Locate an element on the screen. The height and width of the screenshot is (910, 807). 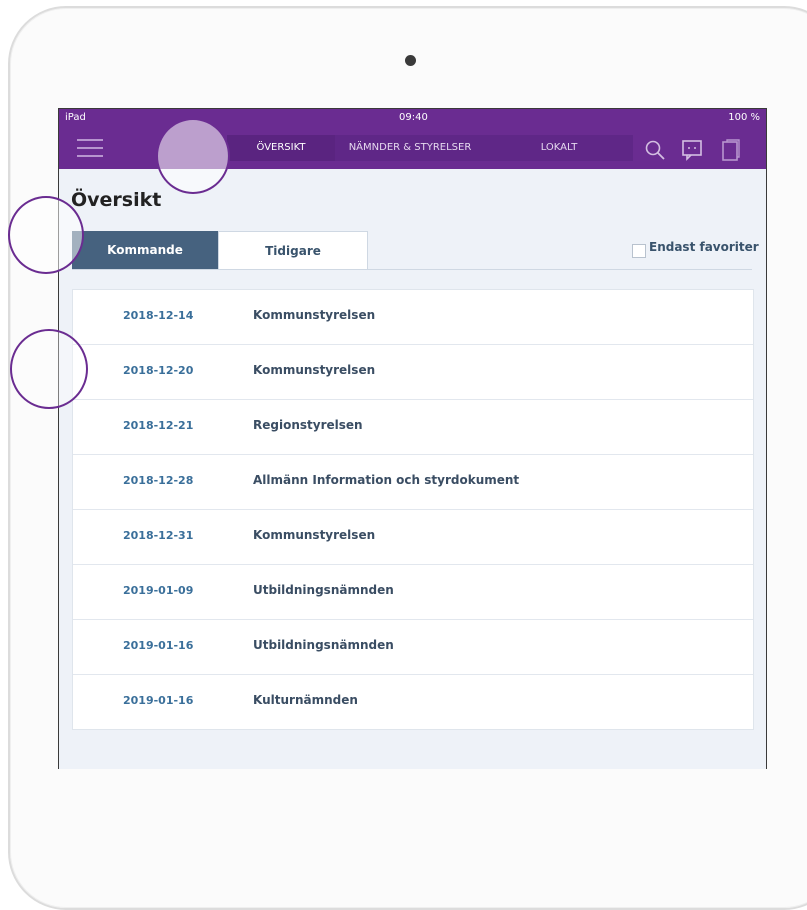
meeting-date: 2018-12-14 is located at coordinates (158, 315).